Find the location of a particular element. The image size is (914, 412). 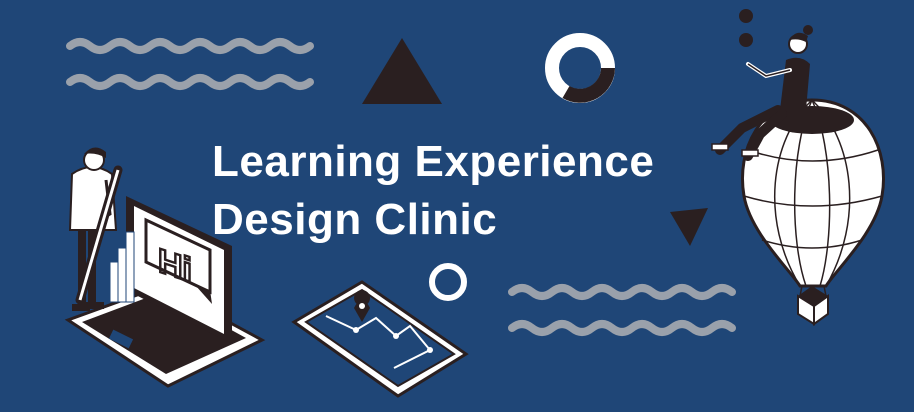

wave-decoration-bottom-right is located at coordinates (622, 310).